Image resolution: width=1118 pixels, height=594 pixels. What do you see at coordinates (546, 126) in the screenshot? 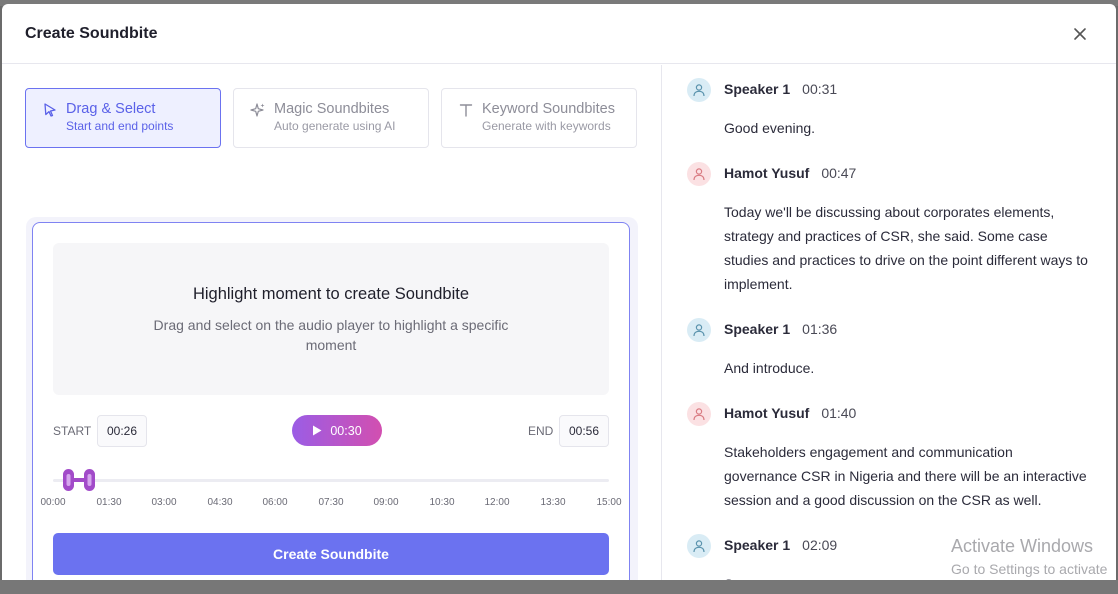
I see `mode-subtitle: Generate with keywords` at bounding box center [546, 126].